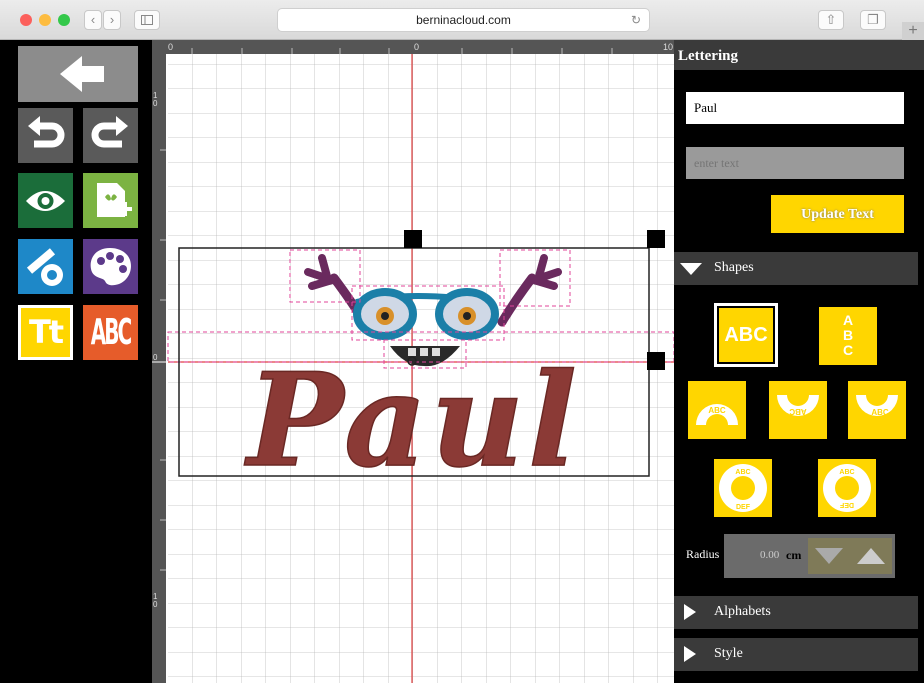 This screenshot has height=683, width=924. I want to click on sidebar-icon, so click(147, 20).